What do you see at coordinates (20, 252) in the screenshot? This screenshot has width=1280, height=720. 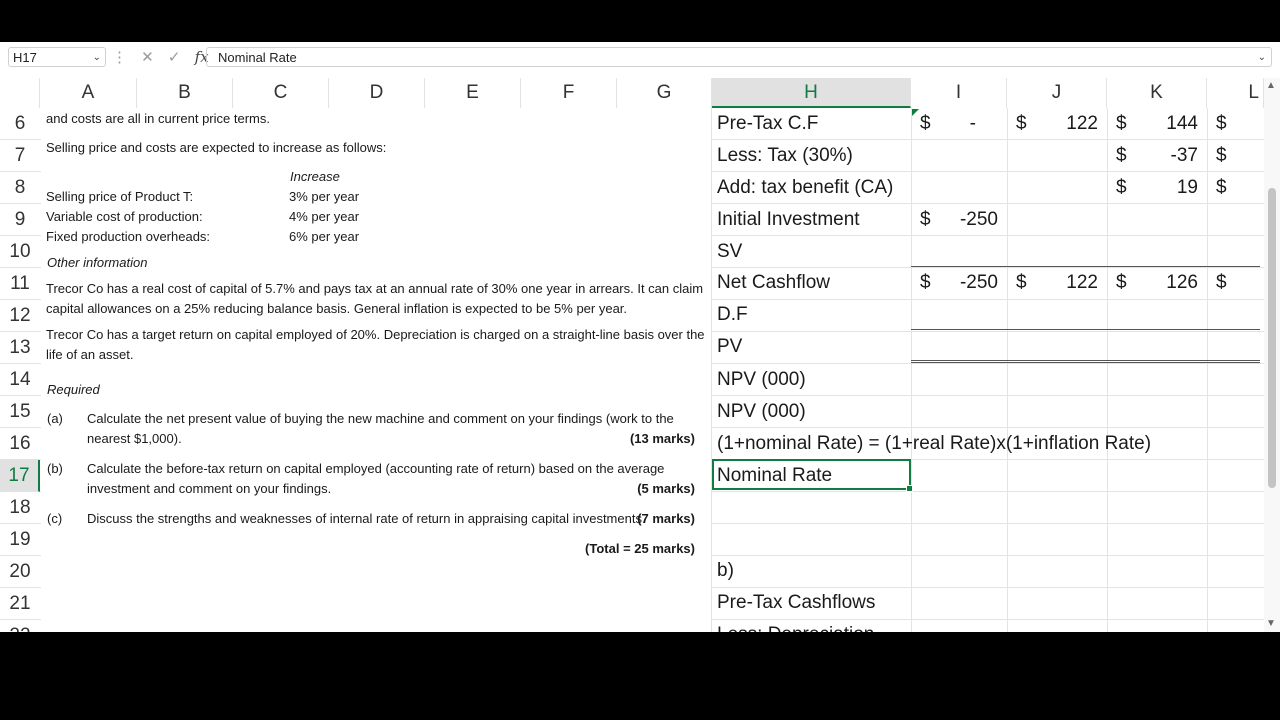 I see `row-header-10: 10` at bounding box center [20, 252].